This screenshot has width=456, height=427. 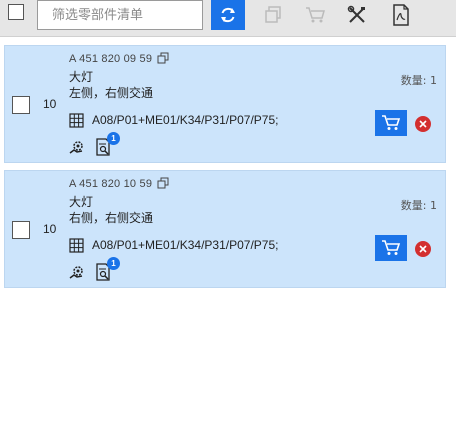 I want to click on cart-button, so click(x=315, y=15).